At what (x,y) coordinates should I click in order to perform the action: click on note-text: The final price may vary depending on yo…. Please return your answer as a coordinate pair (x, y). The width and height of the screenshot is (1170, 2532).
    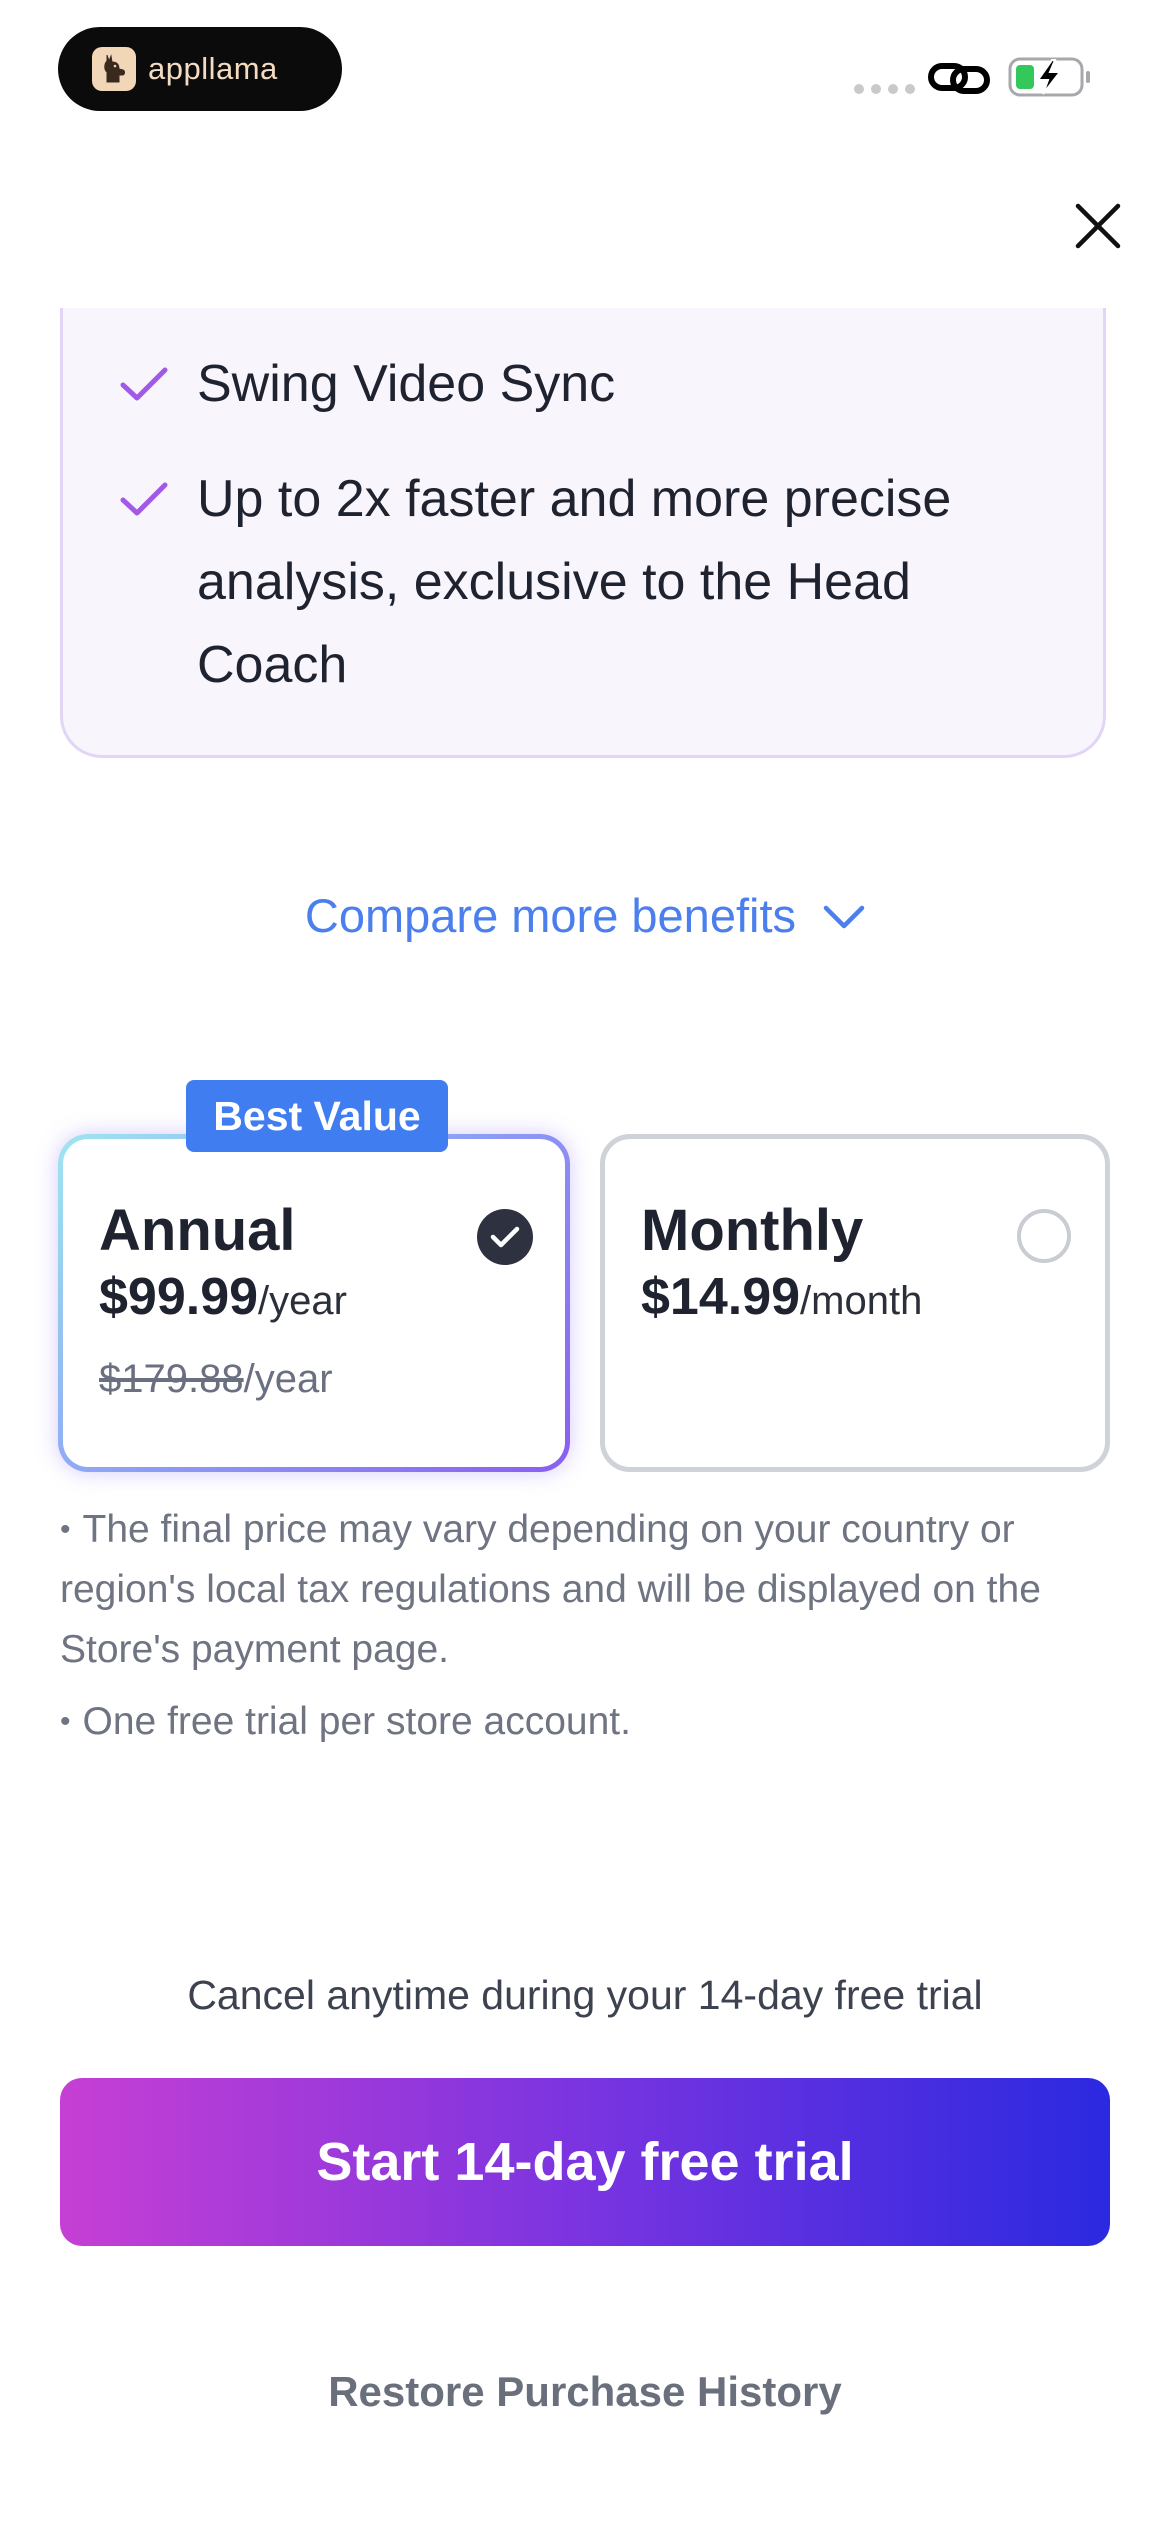
    Looking at the image, I should click on (550, 1589).